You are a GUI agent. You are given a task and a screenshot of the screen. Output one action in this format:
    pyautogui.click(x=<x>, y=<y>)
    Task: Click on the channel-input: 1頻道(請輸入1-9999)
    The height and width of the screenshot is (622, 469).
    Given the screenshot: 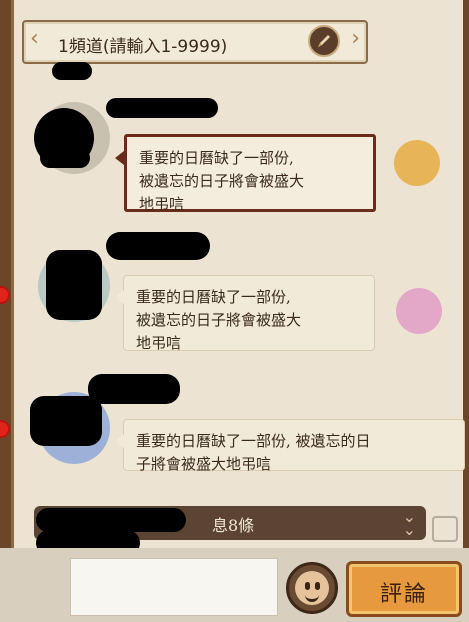 What is the action you would take?
    pyautogui.click(x=142, y=44)
    